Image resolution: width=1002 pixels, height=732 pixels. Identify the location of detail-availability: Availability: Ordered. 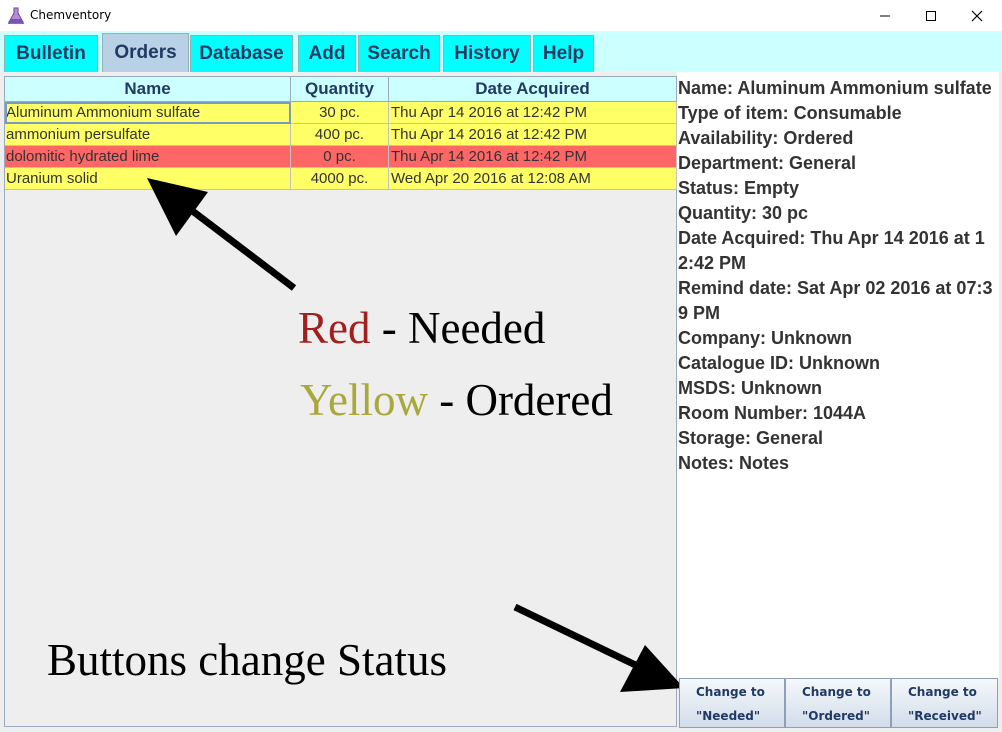
(766, 138).